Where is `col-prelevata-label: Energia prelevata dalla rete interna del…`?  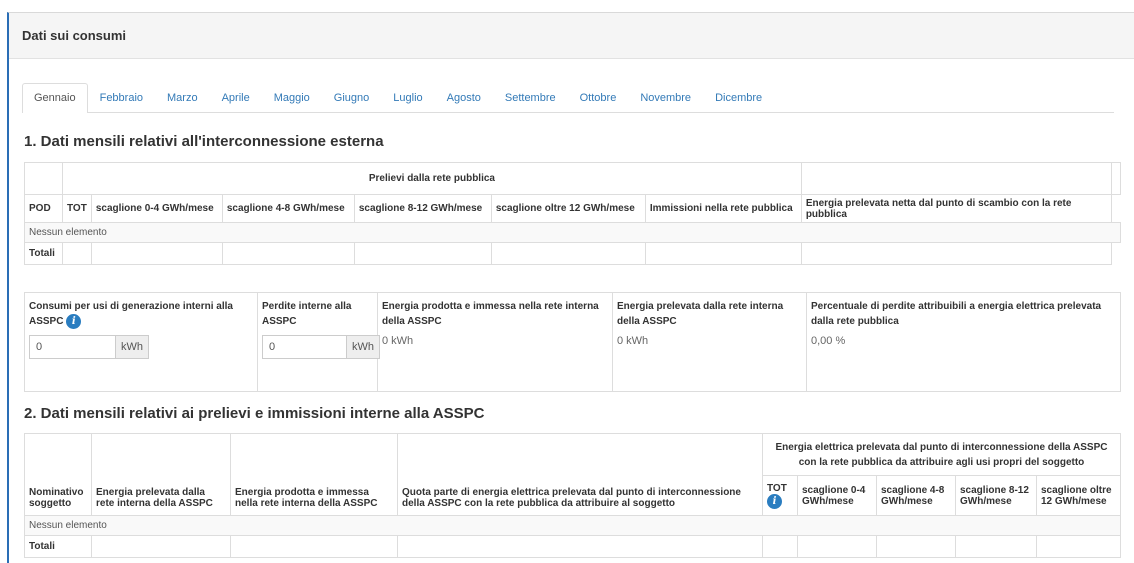
col-prelevata-label: Energia prelevata dalla rete interna del… is located at coordinates (154, 498).